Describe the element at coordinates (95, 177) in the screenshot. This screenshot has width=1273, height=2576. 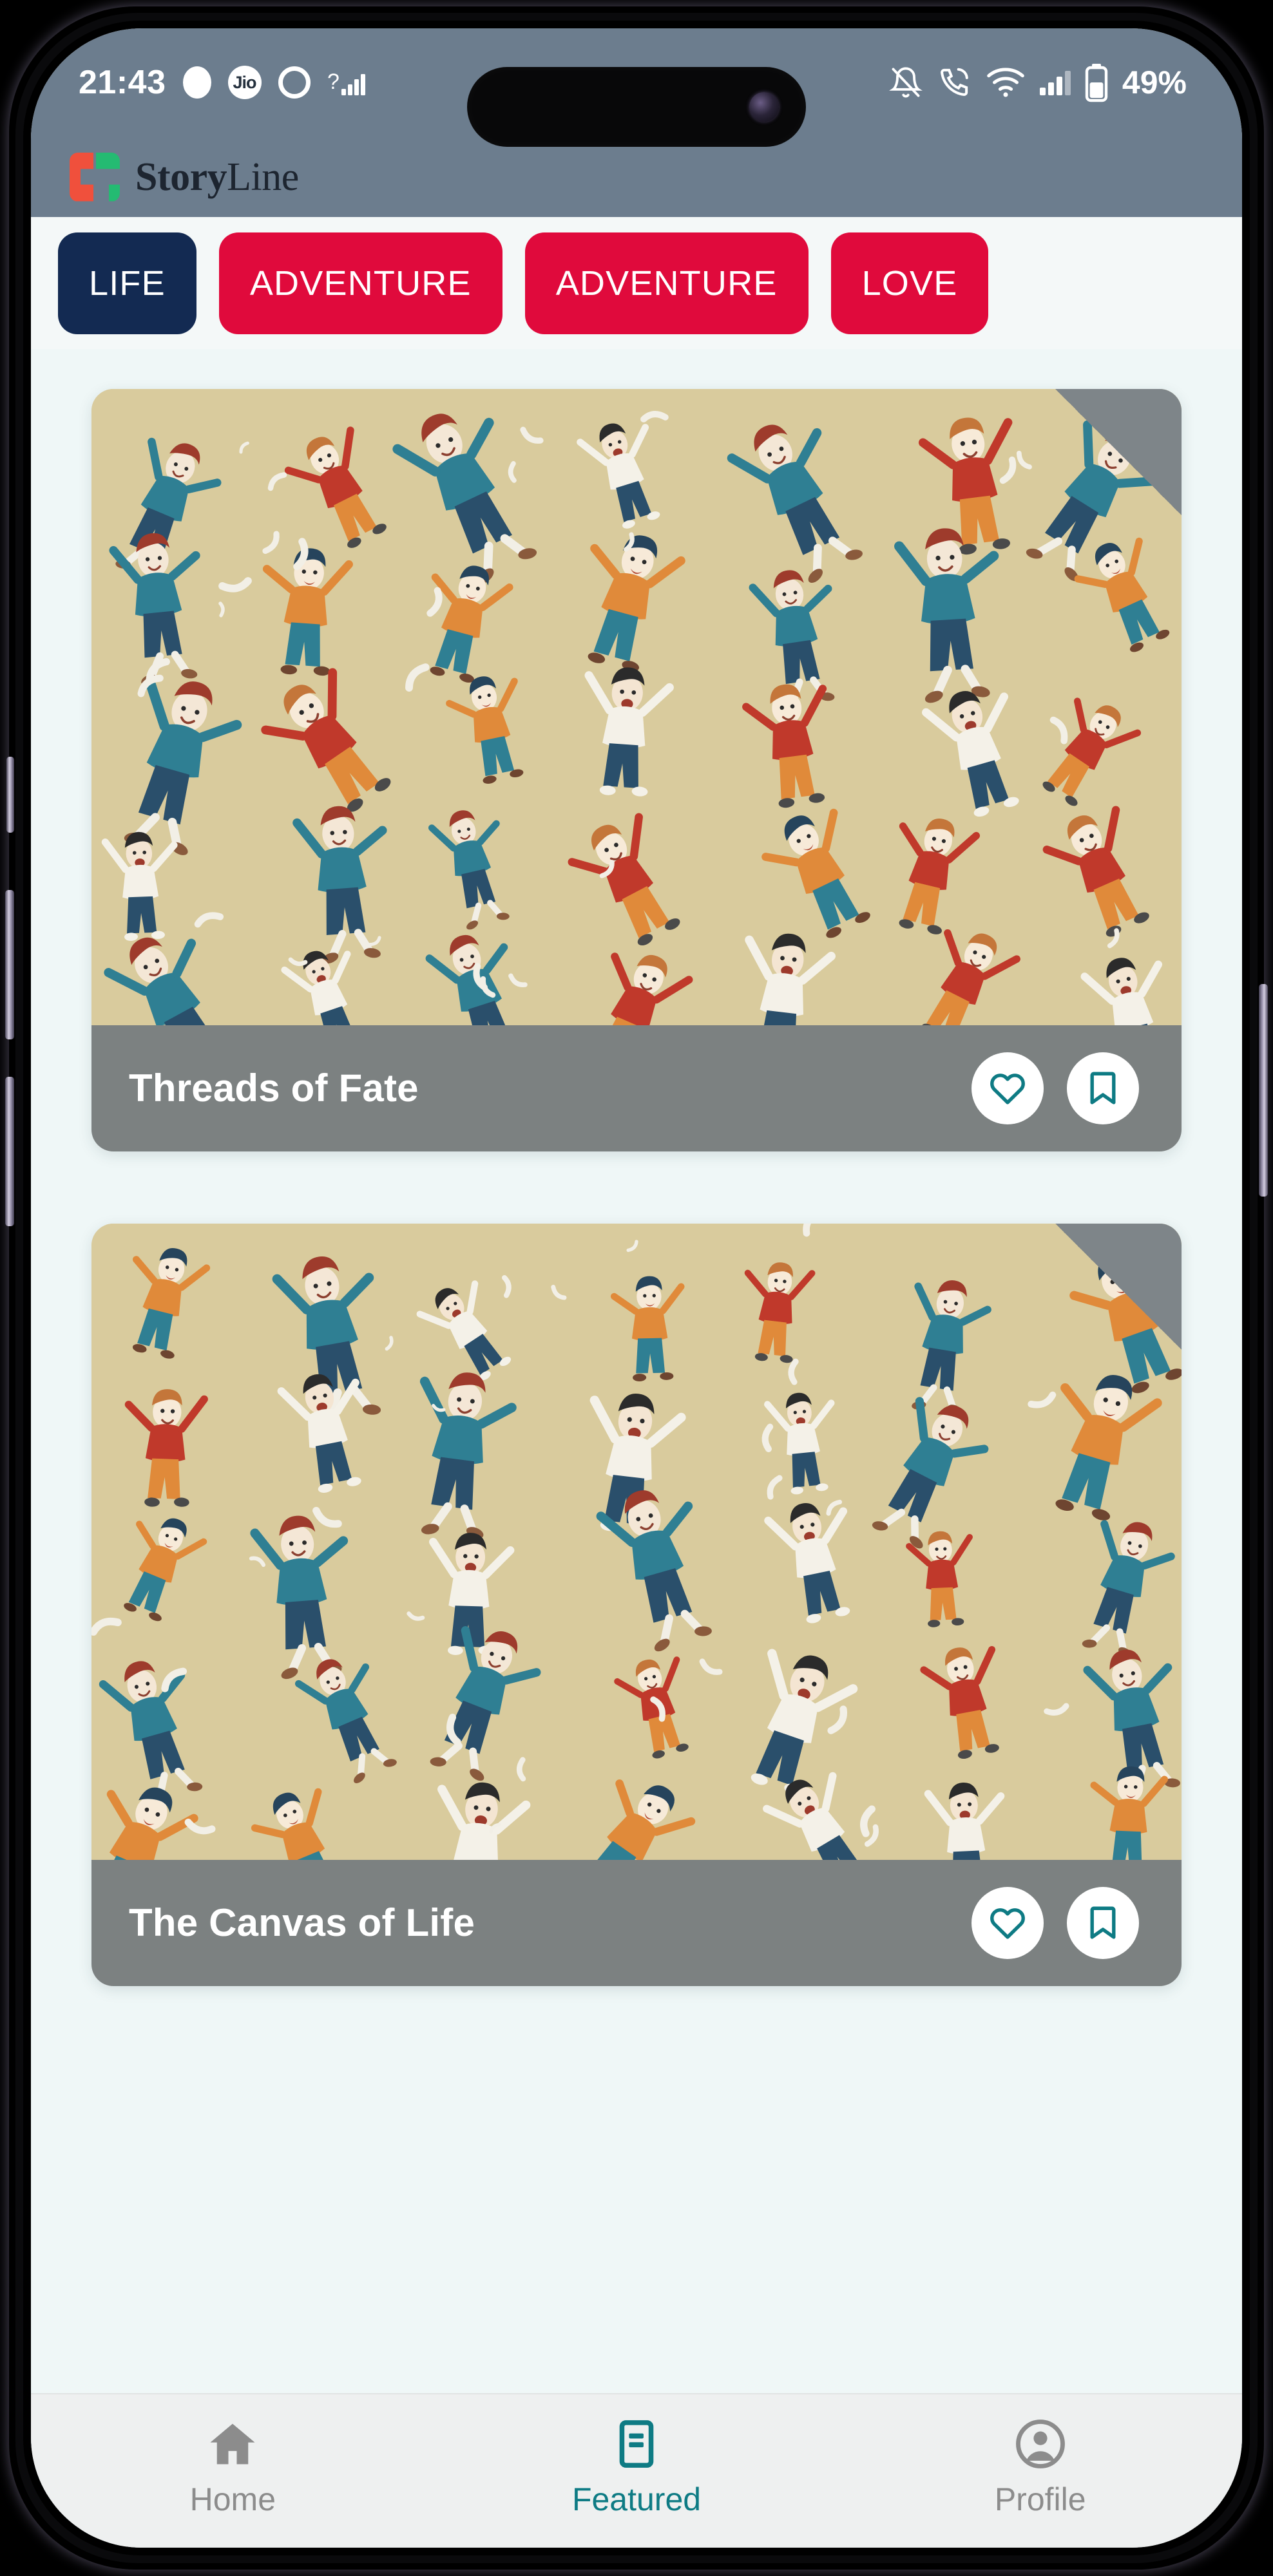
I see `storyline-logo-icon` at that location.